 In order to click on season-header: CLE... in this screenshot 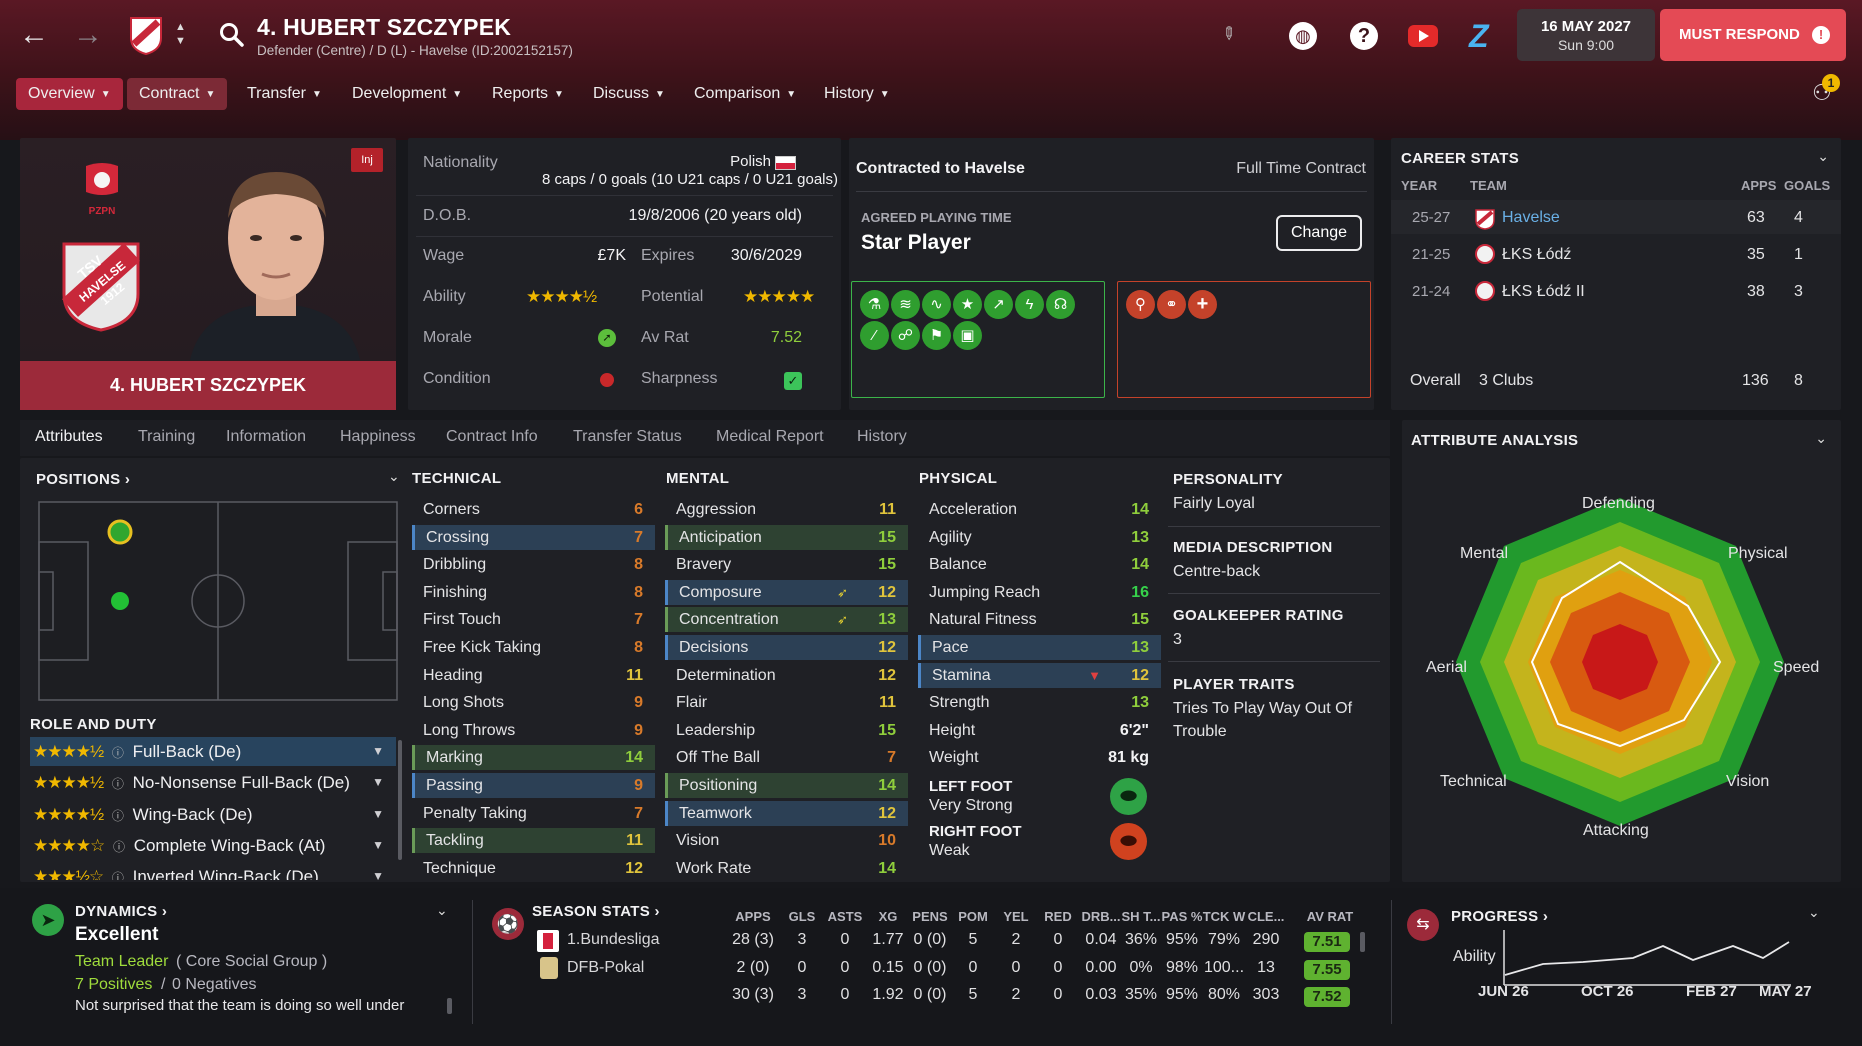, I will do `click(1266, 916)`.